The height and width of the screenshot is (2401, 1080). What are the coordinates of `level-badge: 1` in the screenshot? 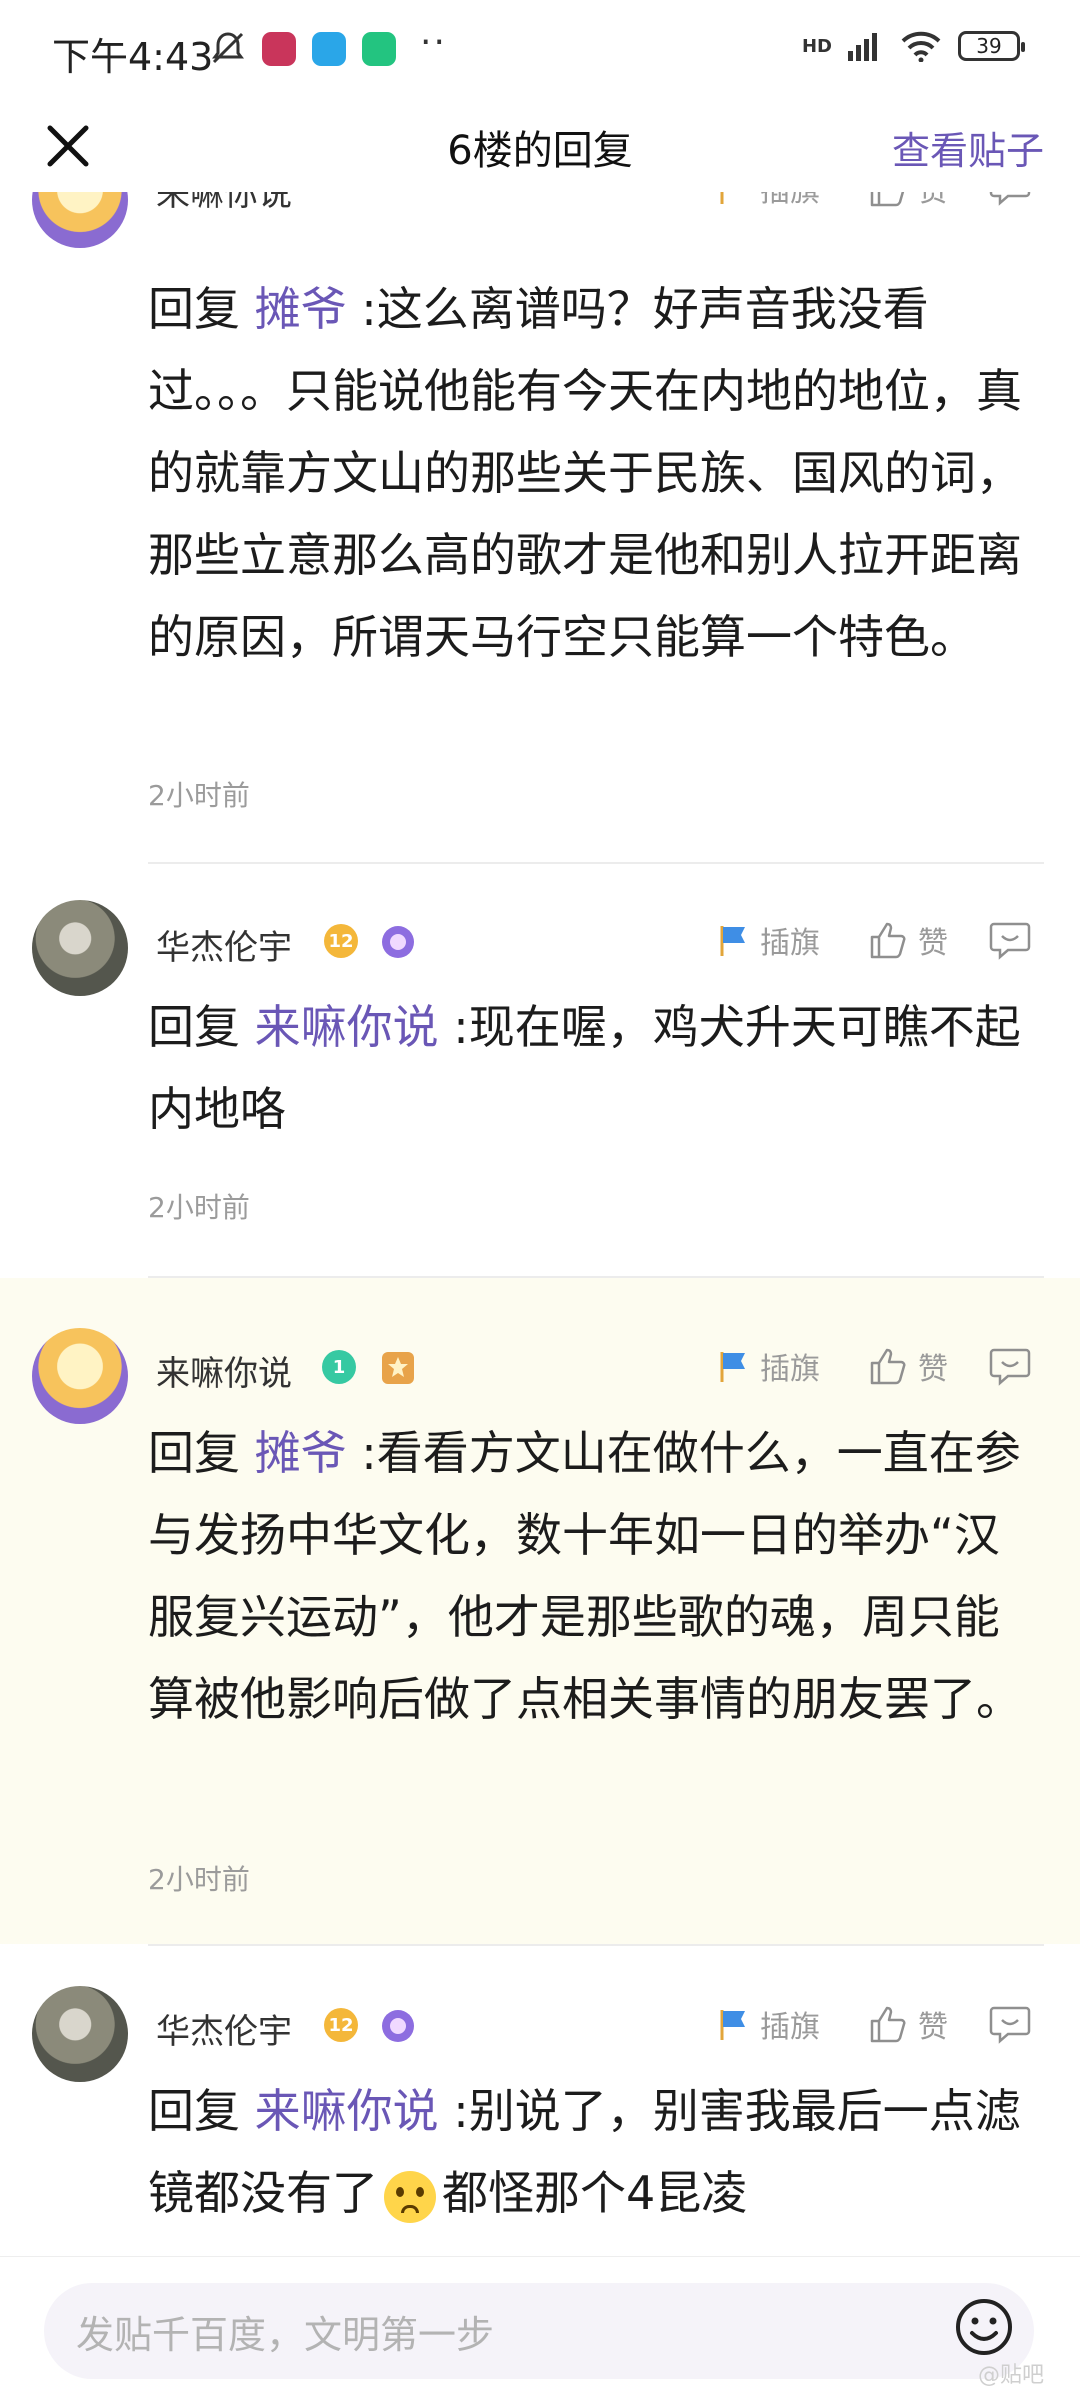 It's located at (339, 1367).